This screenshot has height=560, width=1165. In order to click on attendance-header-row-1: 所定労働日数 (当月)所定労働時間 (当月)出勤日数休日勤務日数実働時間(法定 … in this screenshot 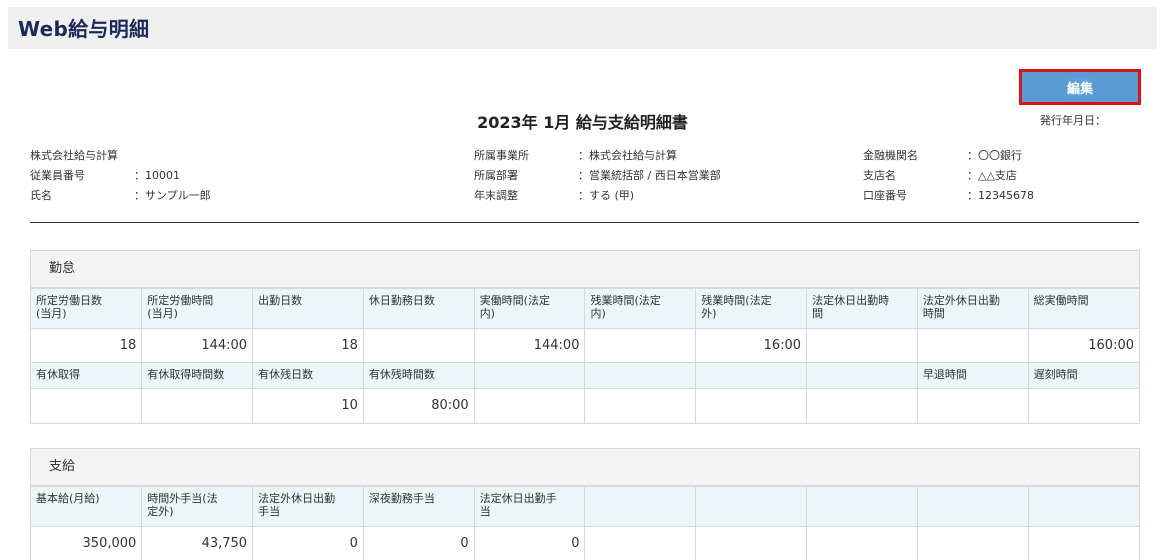, I will do `click(585, 309)`.